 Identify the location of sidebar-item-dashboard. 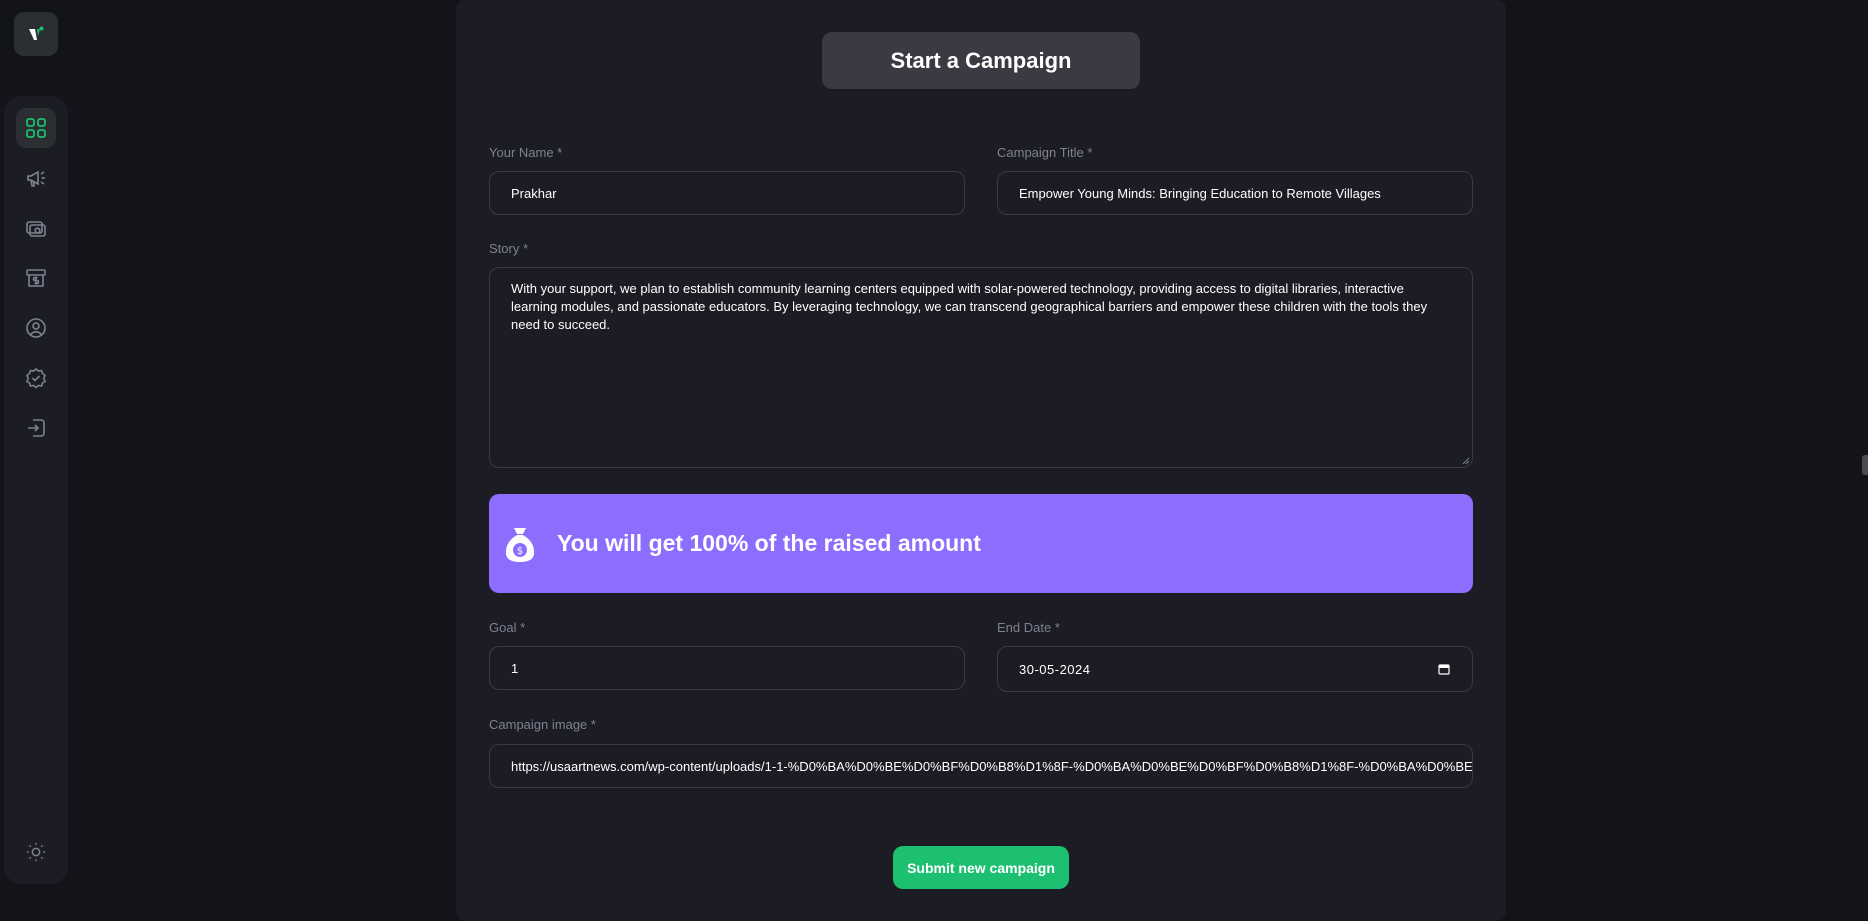
(36, 128).